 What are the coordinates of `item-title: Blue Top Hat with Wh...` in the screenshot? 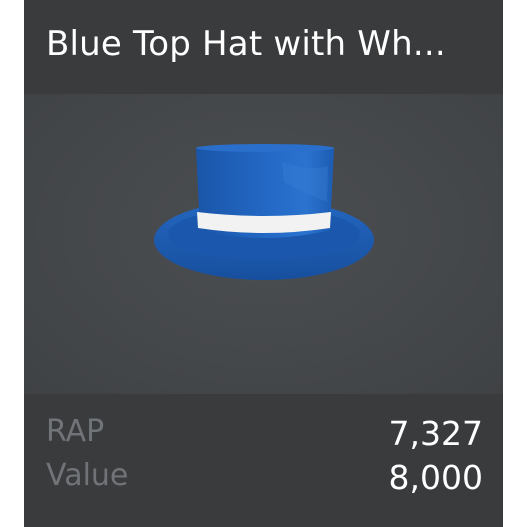 It's located at (268, 44).